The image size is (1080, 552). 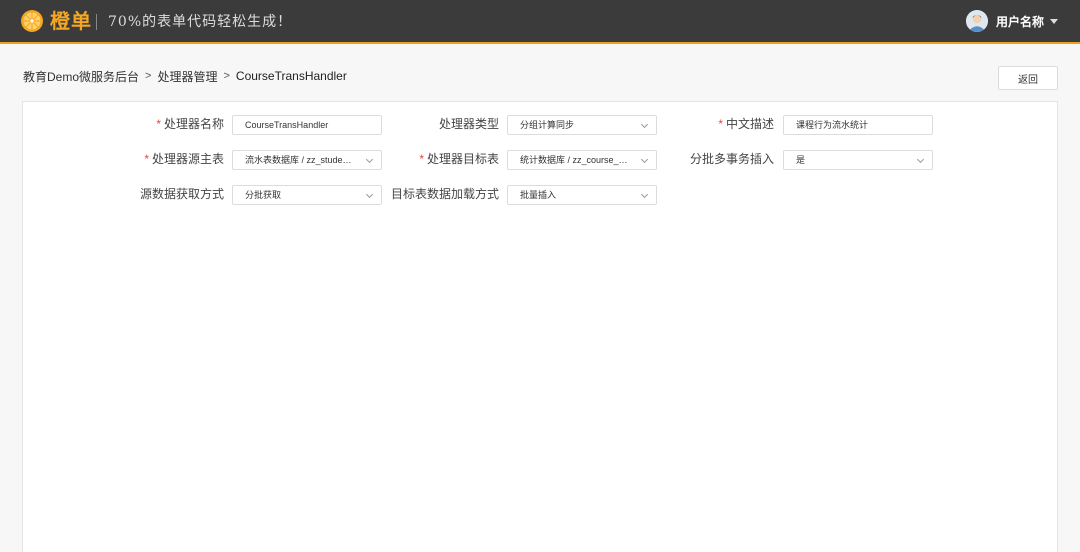 I want to click on handler-type-label: 处理器类型, so click(x=468, y=124).